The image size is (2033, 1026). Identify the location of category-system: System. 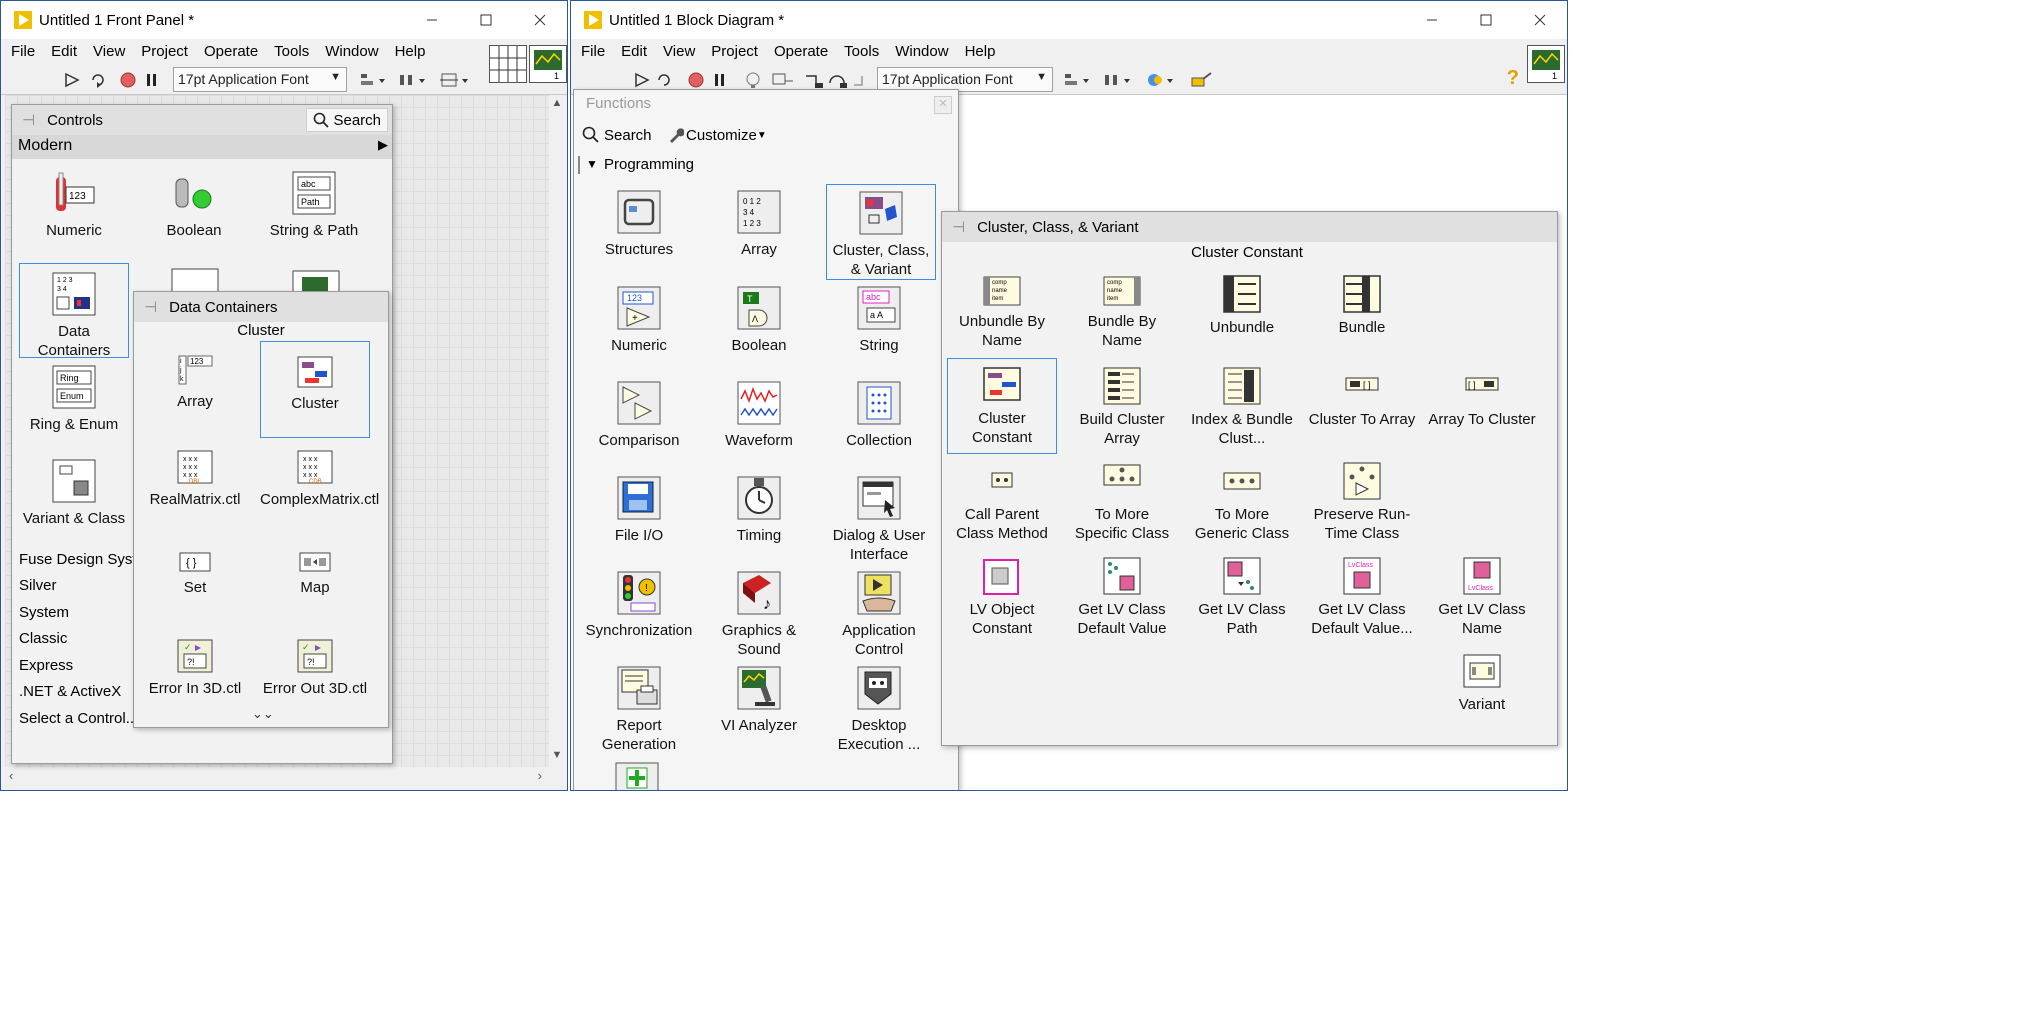
(44, 612).